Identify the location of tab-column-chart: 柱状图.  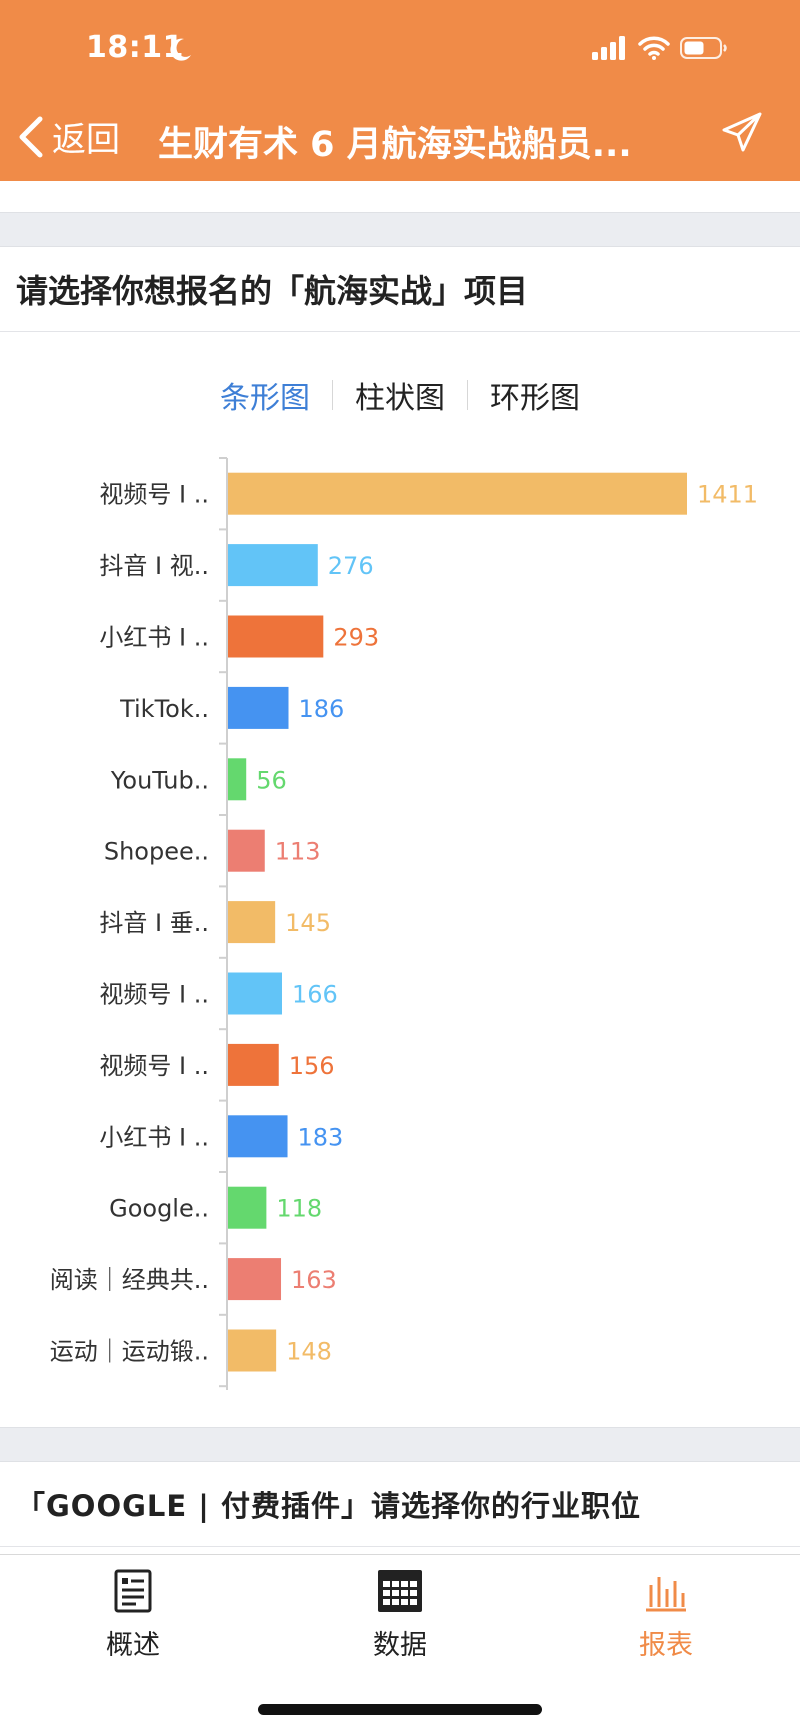
(400, 395).